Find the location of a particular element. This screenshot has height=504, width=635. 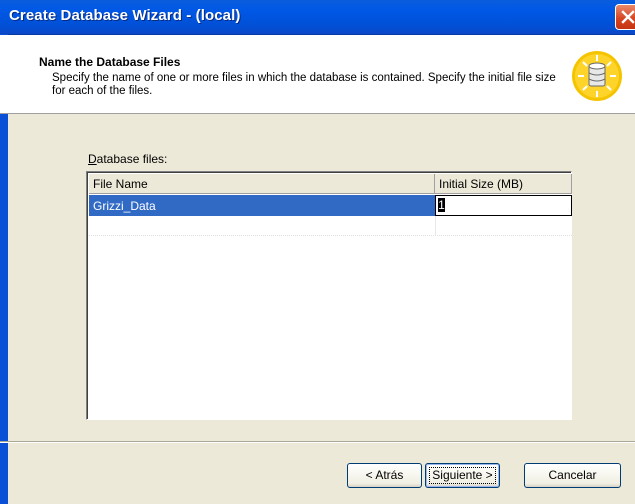

title-bar: Create Database Wizard - (local) is located at coordinates (317, 17).